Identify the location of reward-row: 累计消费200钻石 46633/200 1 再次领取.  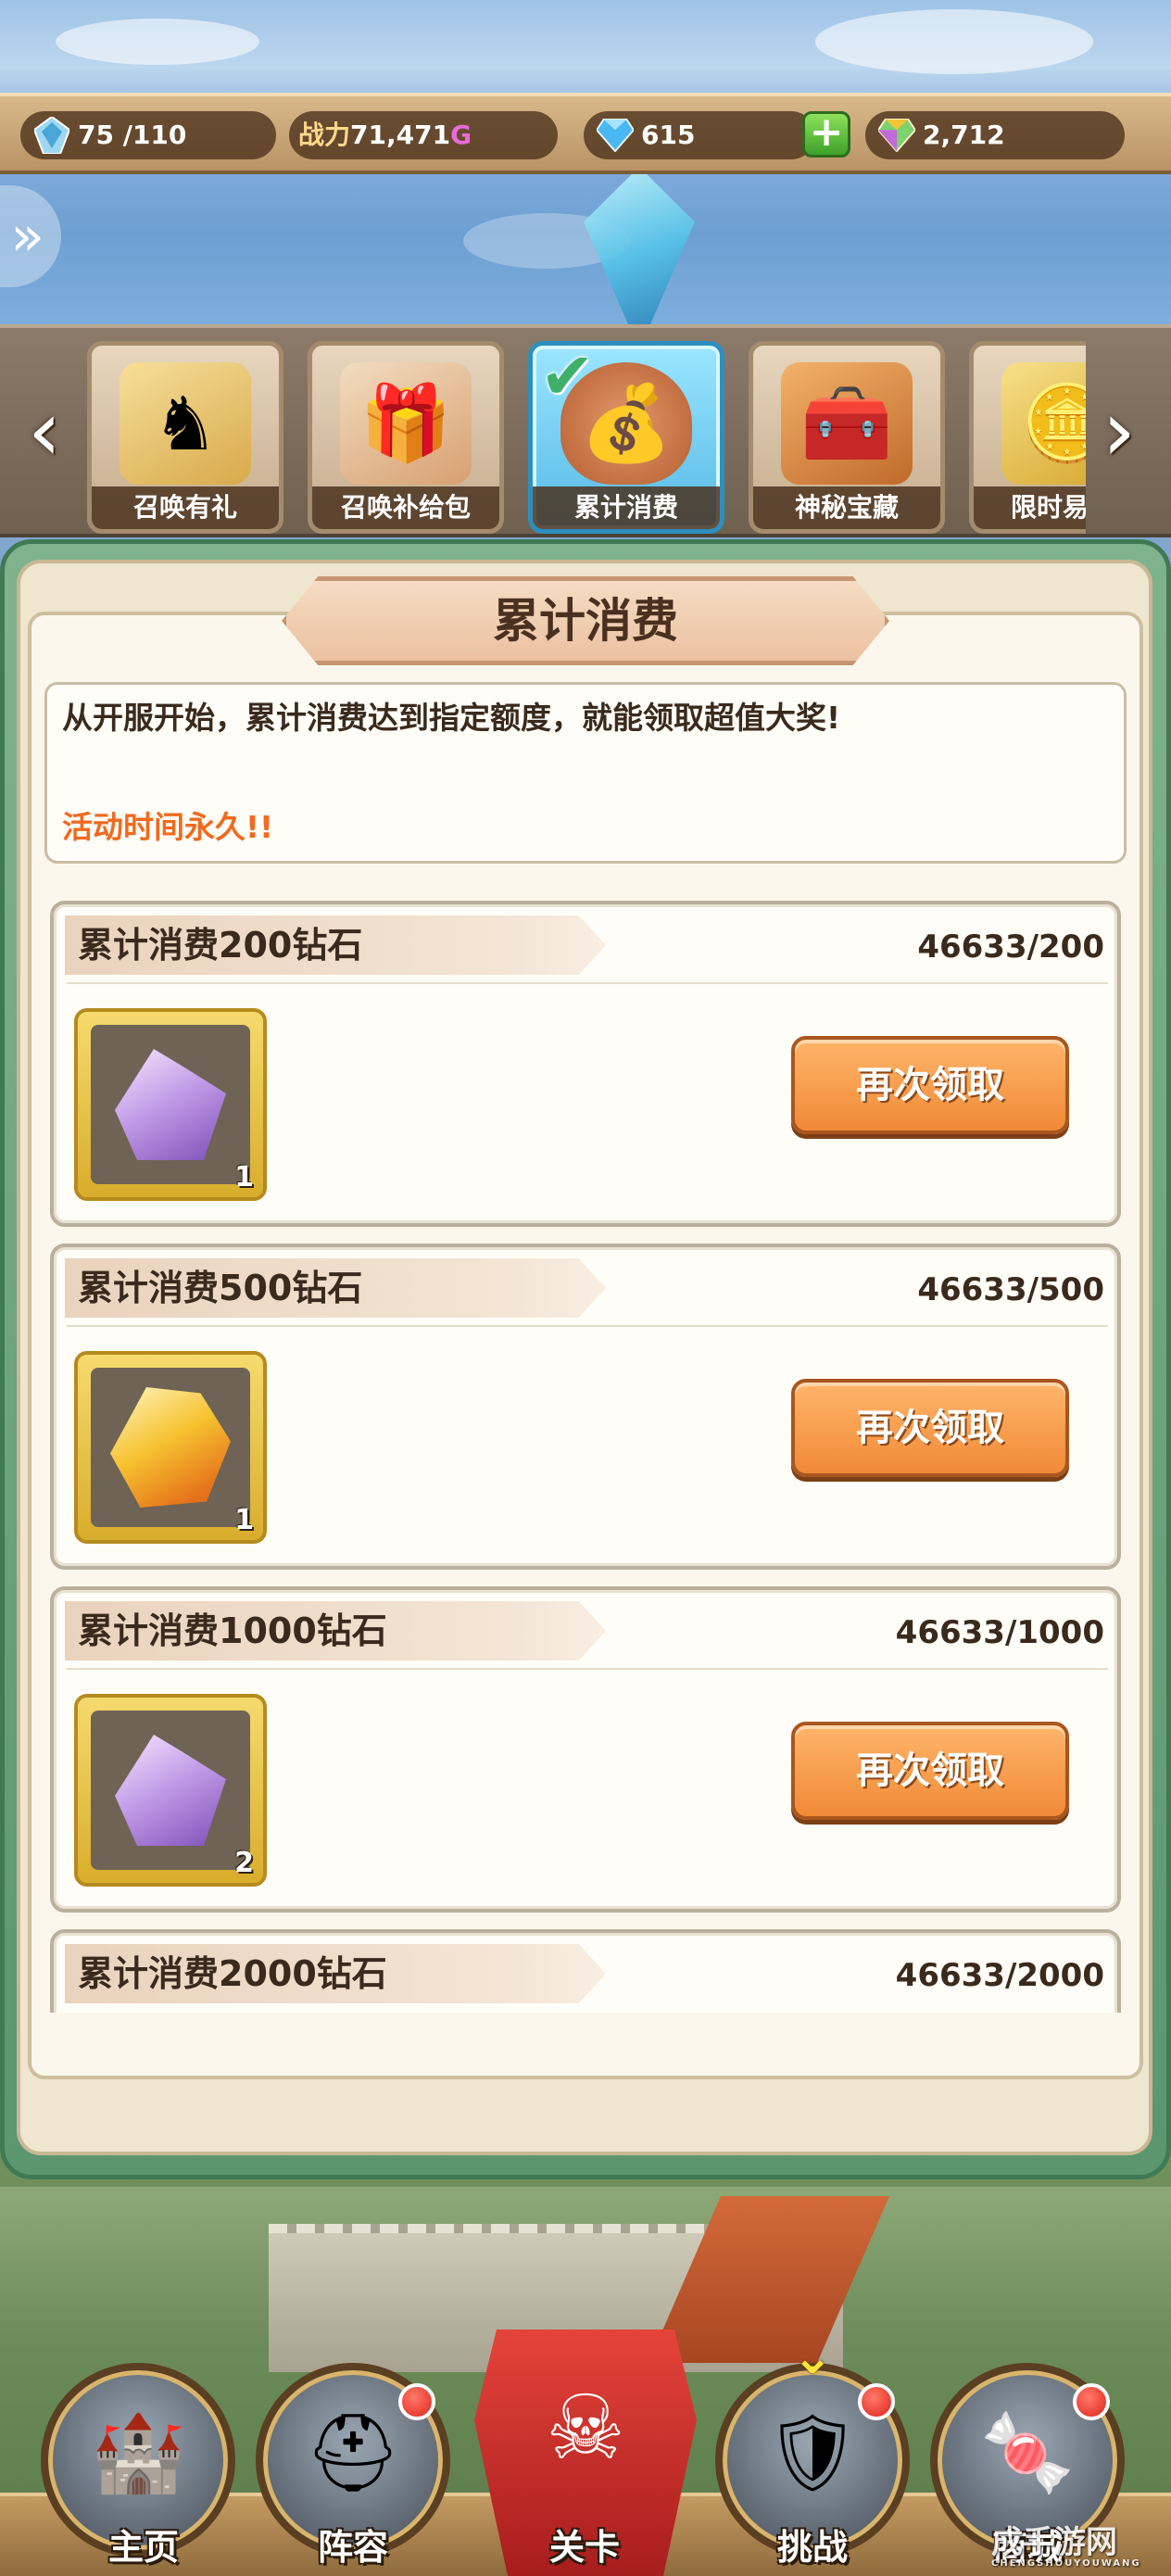
(585, 1064).